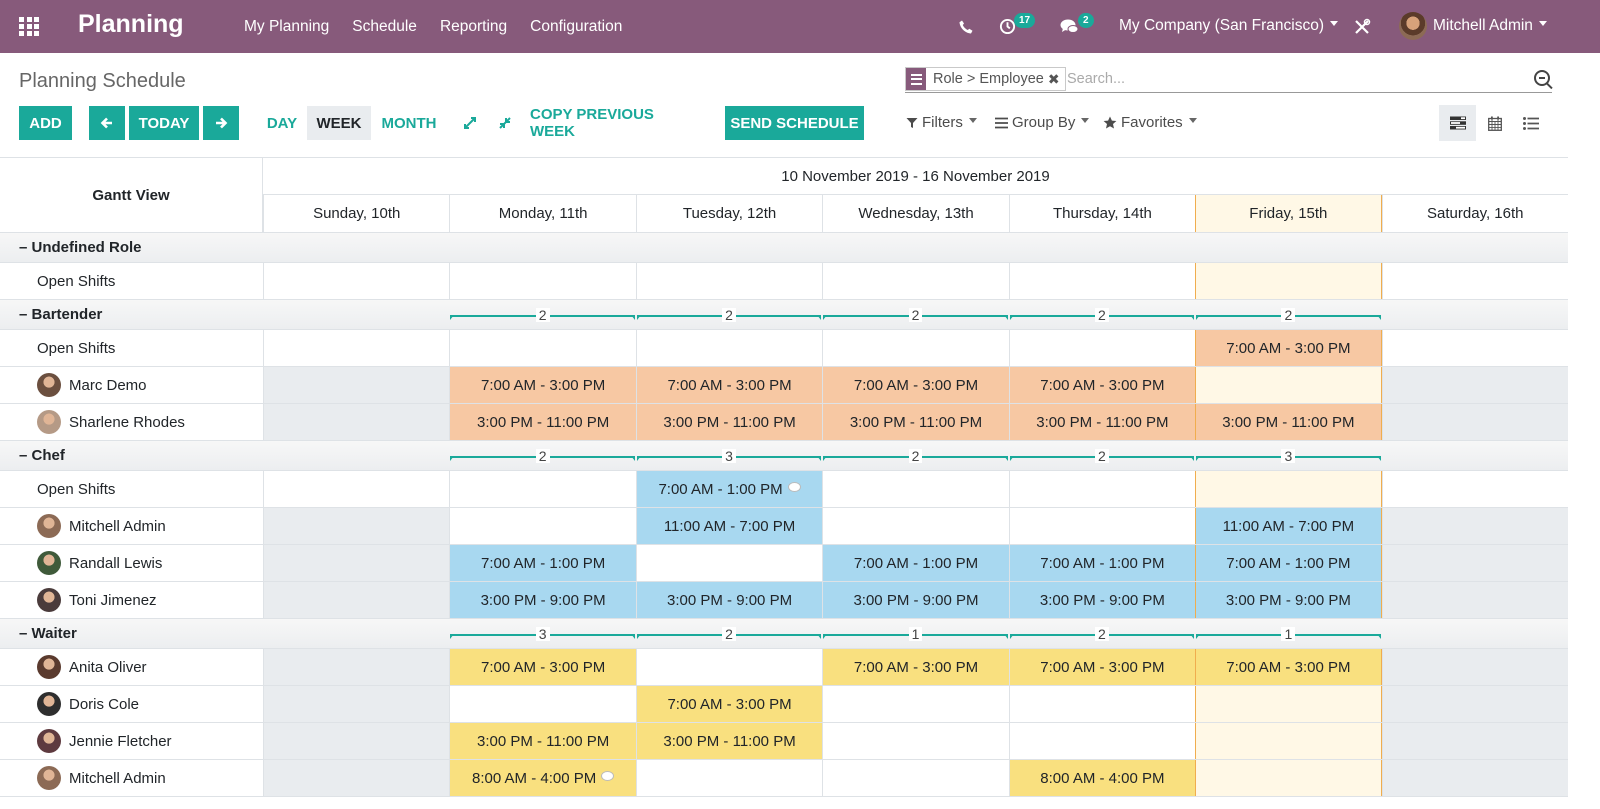 The width and height of the screenshot is (1600, 809). What do you see at coordinates (794, 123) in the screenshot?
I see `send-schedule-button: SEND SCHEDULE` at bounding box center [794, 123].